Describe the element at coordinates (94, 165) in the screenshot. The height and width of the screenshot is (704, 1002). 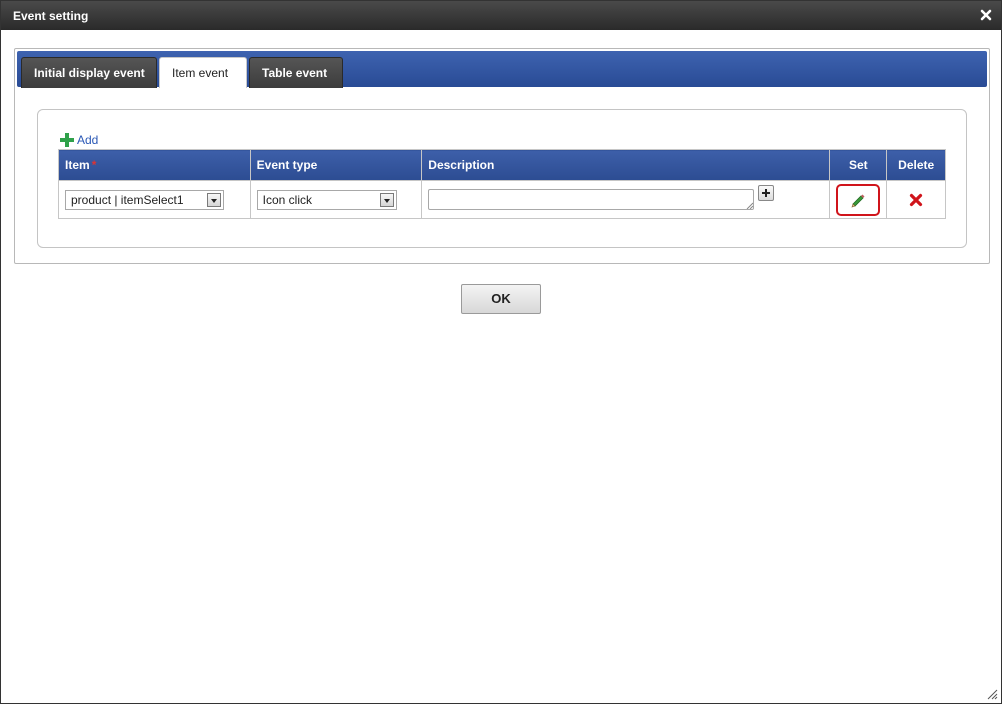
I see `required-mark: *` at that location.